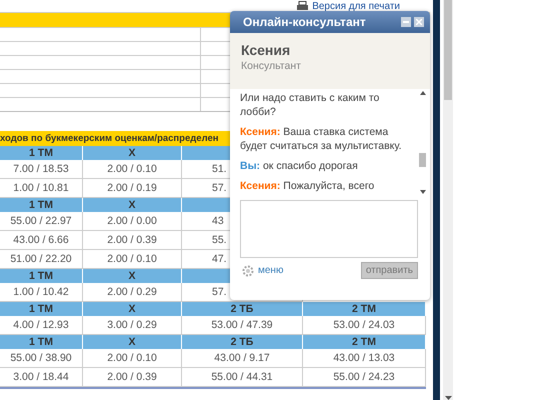  Describe the element at coordinates (41, 358) in the screenshot. I see `table-cell: 55.00 / 38.90` at that location.